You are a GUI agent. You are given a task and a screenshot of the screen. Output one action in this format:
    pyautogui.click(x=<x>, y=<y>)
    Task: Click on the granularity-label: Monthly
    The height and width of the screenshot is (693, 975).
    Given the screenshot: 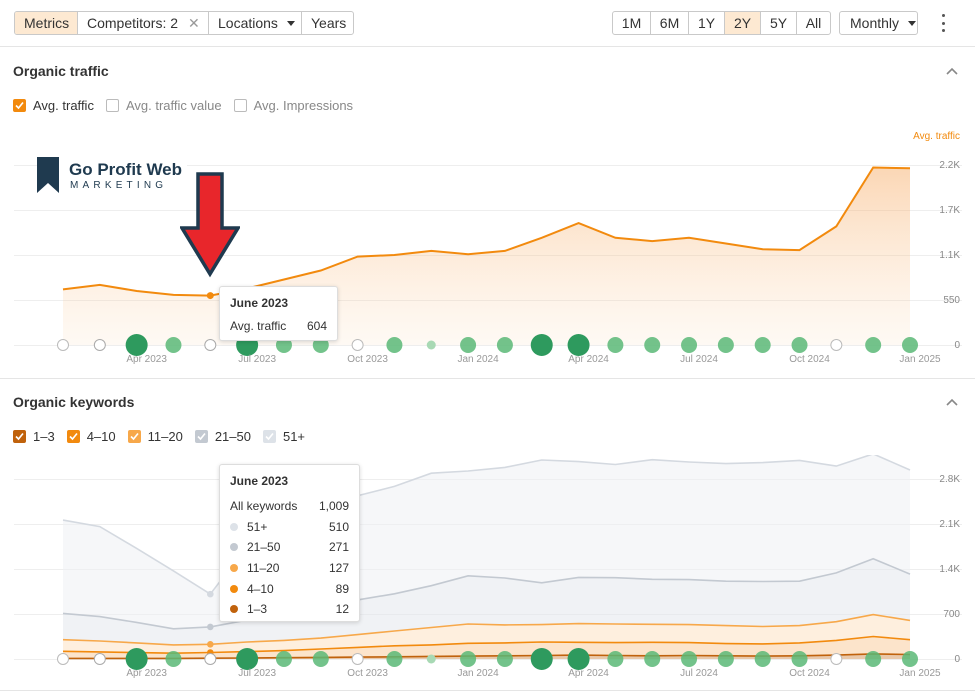 What is the action you would take?
    pyautogui.click(x=875, y=23)
    